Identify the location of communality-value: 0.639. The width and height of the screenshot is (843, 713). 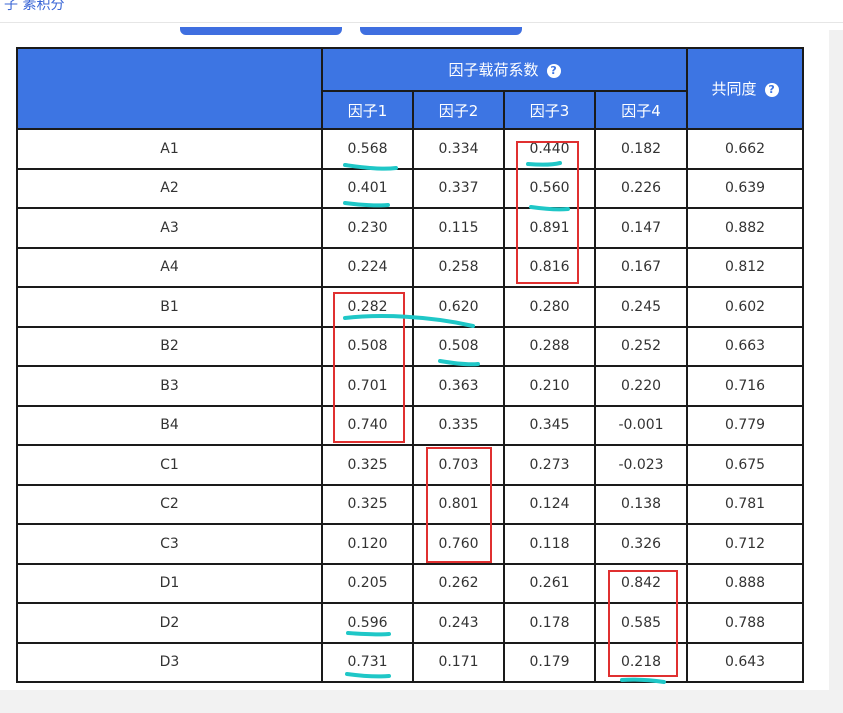
(745, 188).